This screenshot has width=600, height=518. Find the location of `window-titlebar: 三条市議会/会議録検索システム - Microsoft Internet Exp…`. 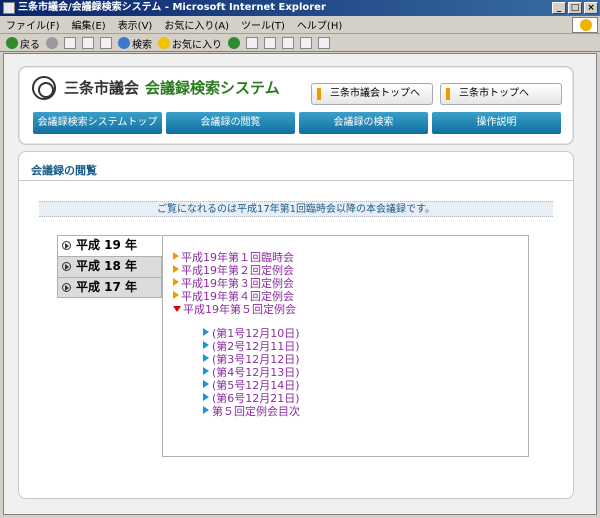

window-titlebar: 三条市議会/会議録検索システム - Microsoft Internet Exp… is located at coordinates (300, 8).